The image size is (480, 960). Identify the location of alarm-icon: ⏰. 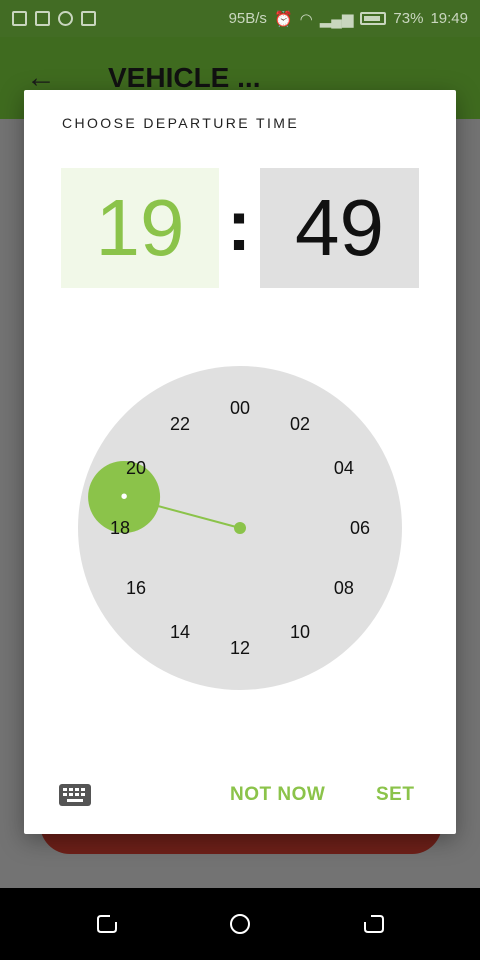
(283, 19).